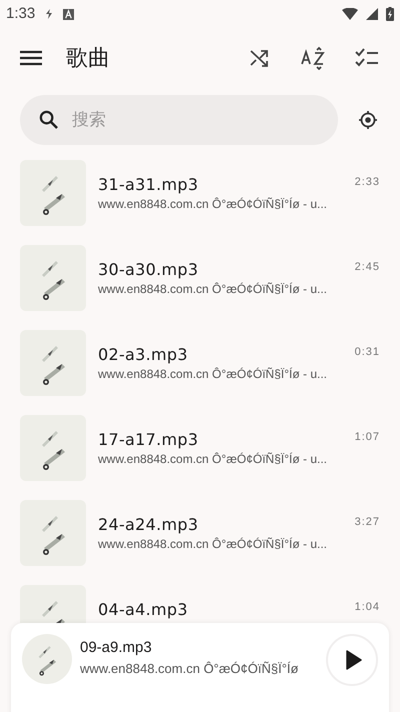 The height and width of the screenshot is (712, 400). What do you see at coordinates (68, 14) in the screenshot?
I see `letter-box-icon` at bounding box center [68, 14].